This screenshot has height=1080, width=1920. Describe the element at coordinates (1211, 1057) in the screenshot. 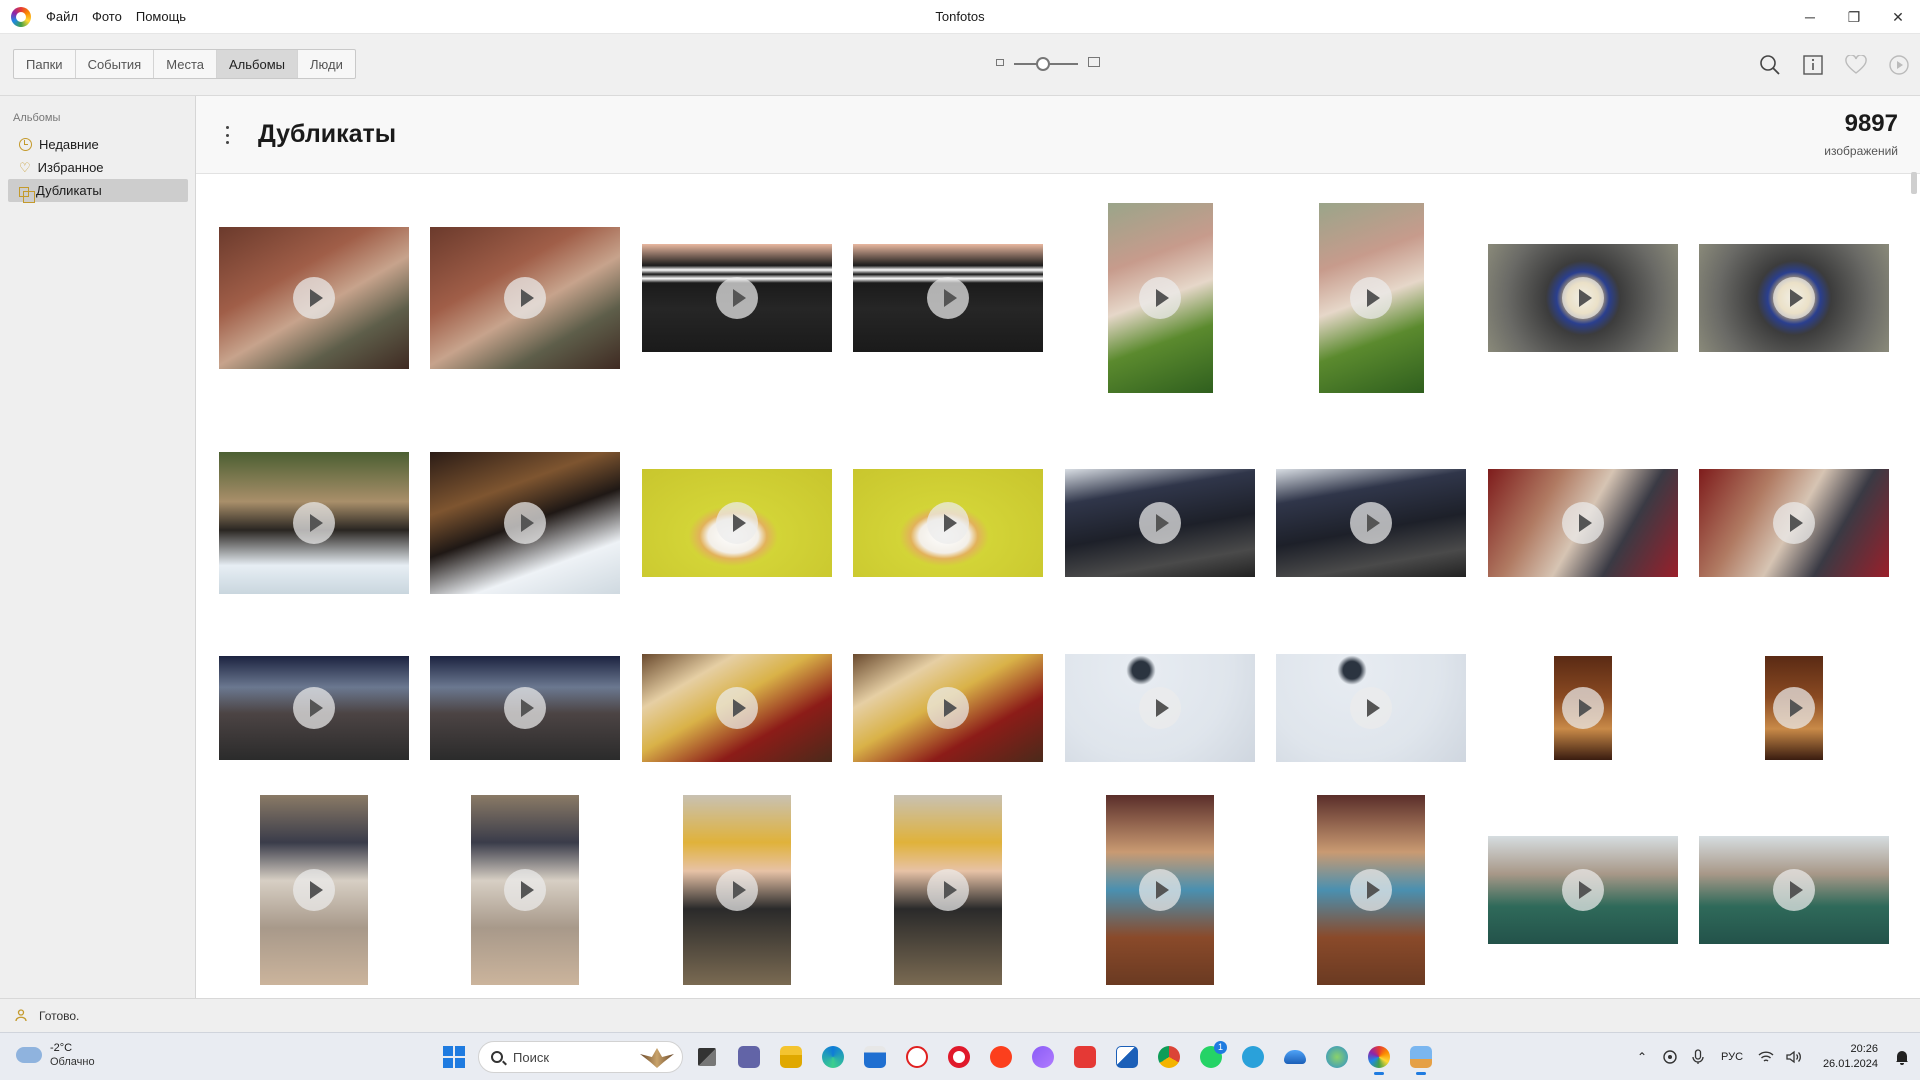

I see `whatsapp-app: 1` at that location.